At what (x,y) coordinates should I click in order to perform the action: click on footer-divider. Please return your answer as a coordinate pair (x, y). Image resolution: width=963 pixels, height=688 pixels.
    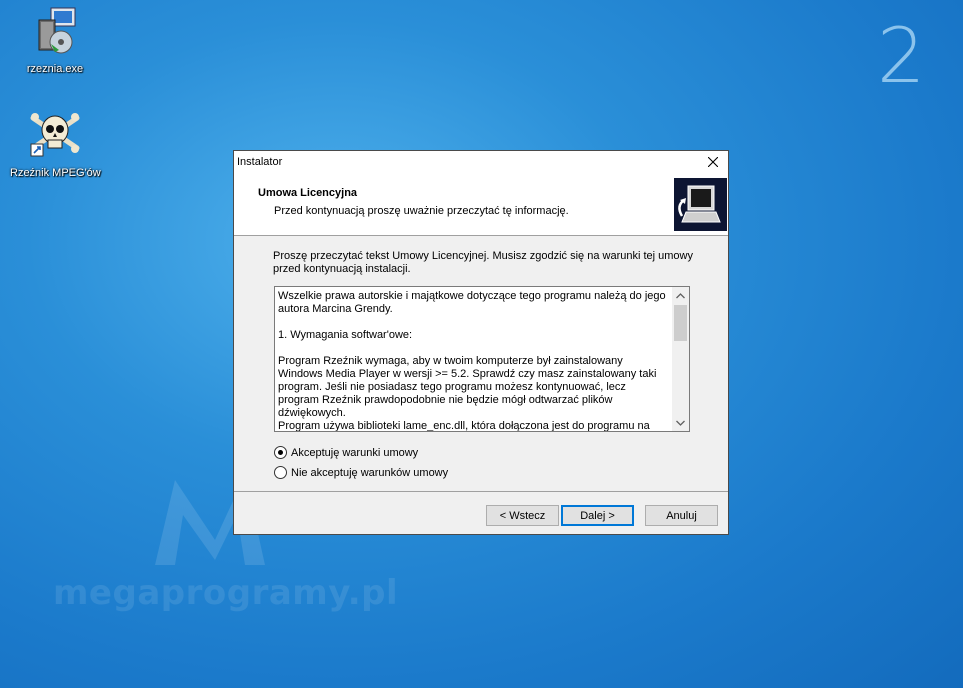
    Looking at the image, I should click on (481, 491).